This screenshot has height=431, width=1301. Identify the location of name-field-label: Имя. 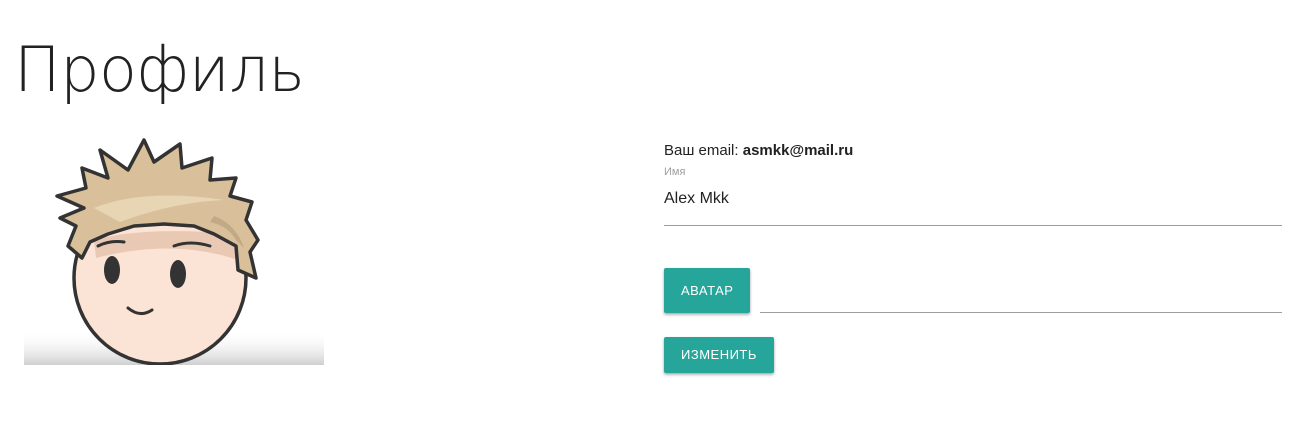
(675, 172).